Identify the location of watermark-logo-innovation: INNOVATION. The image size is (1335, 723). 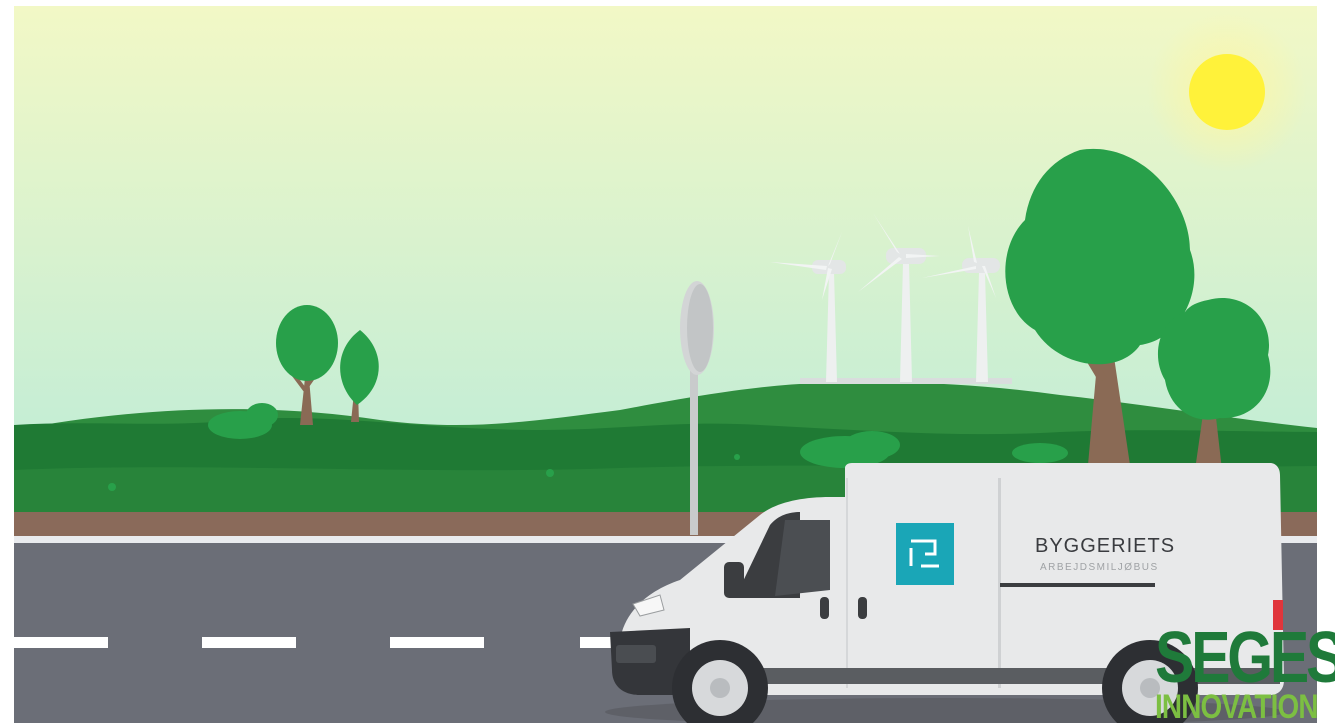
(1237, 705).